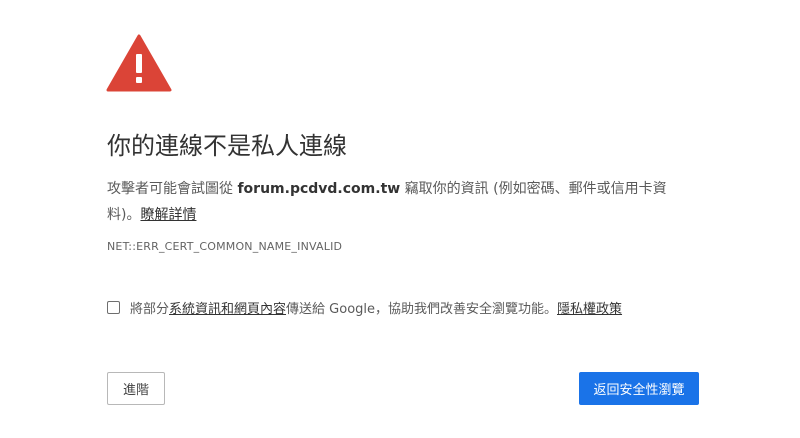 This screenshot has width=800, height=438. I want to click on hostname: forum.pcdvd.com.tw, so click(319, 189).